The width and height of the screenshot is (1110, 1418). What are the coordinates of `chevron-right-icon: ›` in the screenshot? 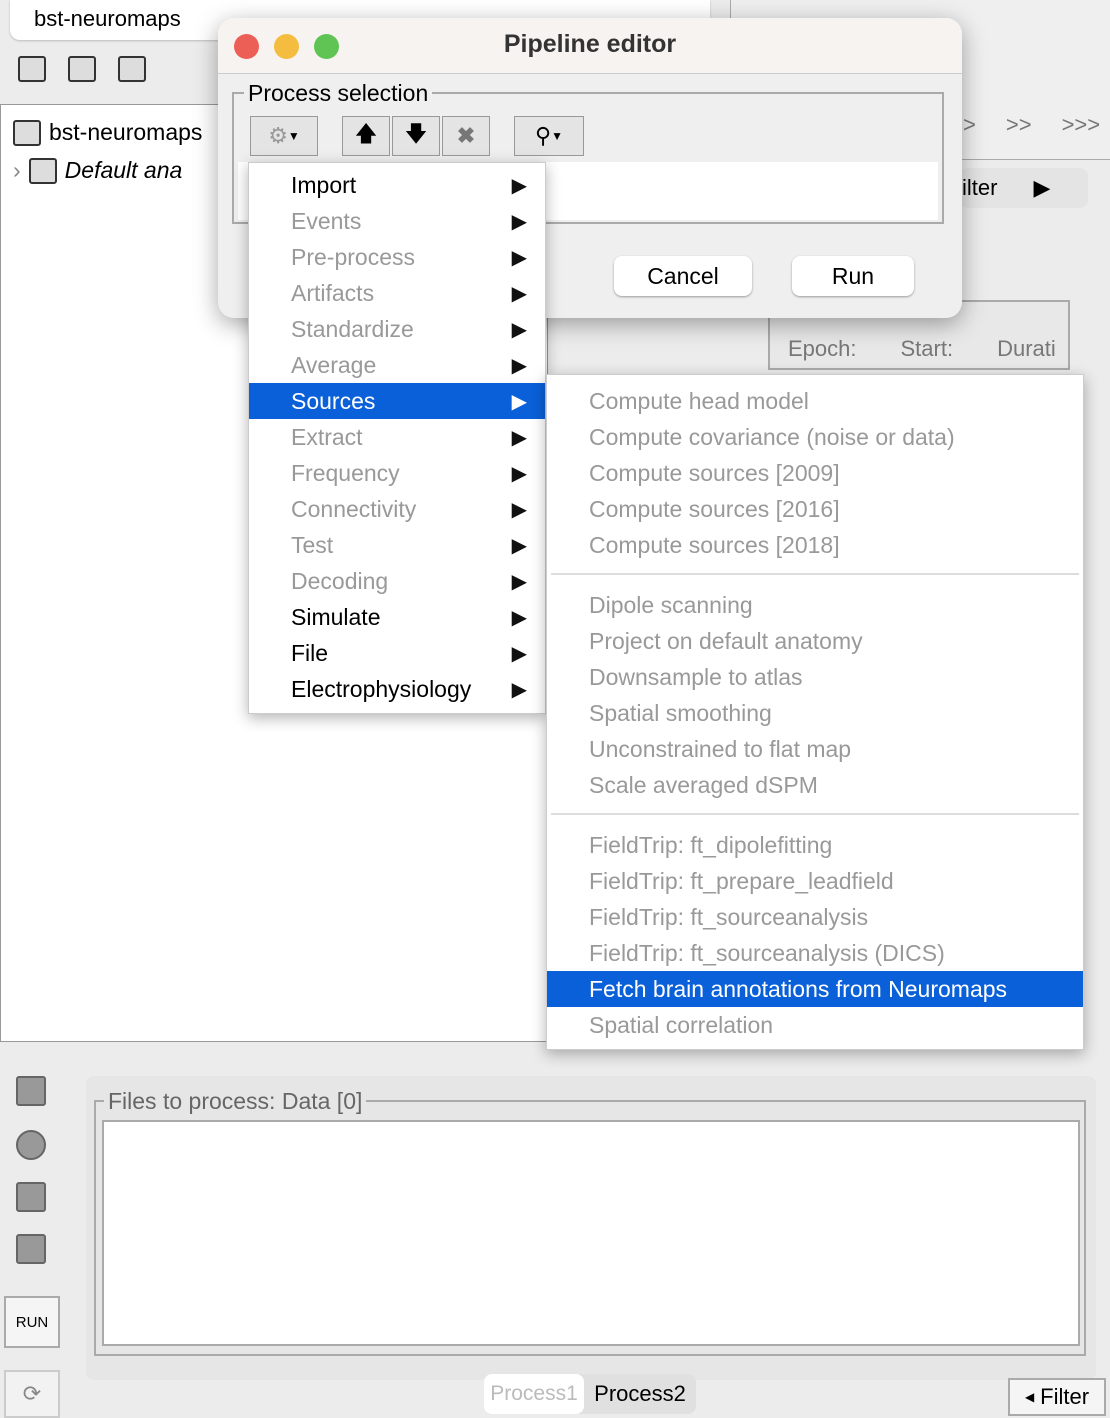 It's located at (17, 170).